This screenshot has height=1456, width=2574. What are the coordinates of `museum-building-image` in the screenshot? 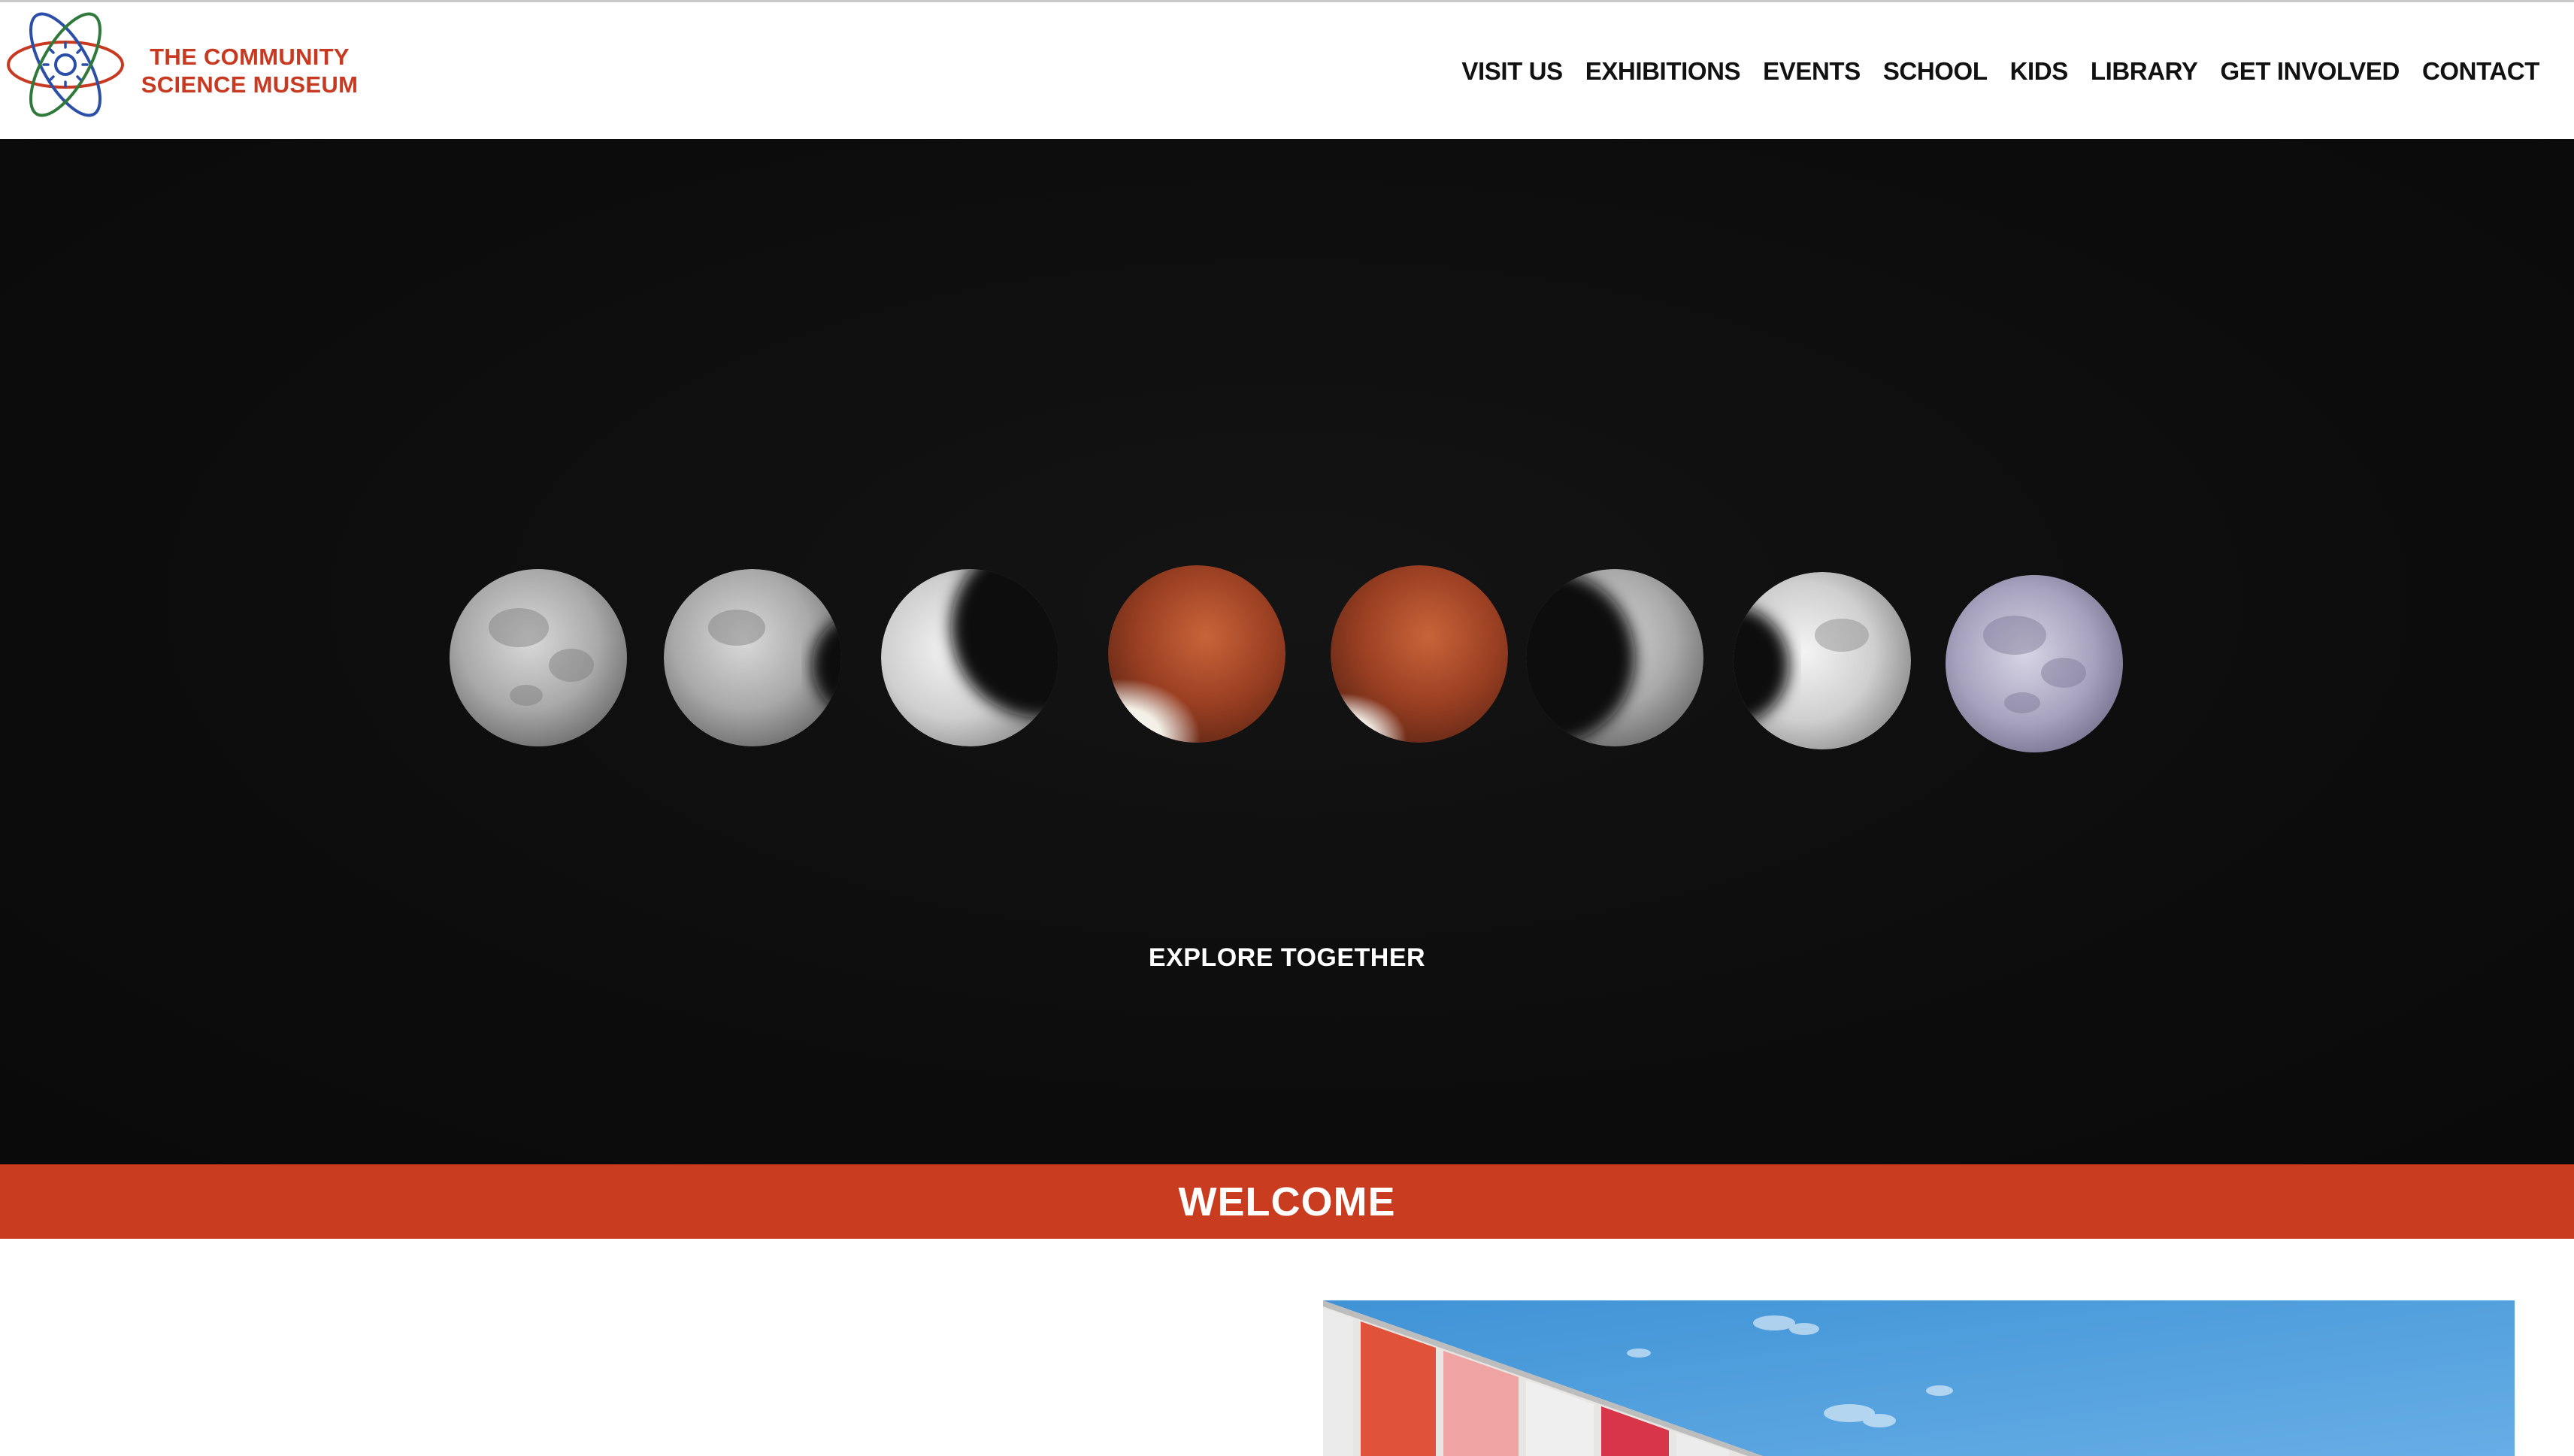 It's located at (1919, 1378).